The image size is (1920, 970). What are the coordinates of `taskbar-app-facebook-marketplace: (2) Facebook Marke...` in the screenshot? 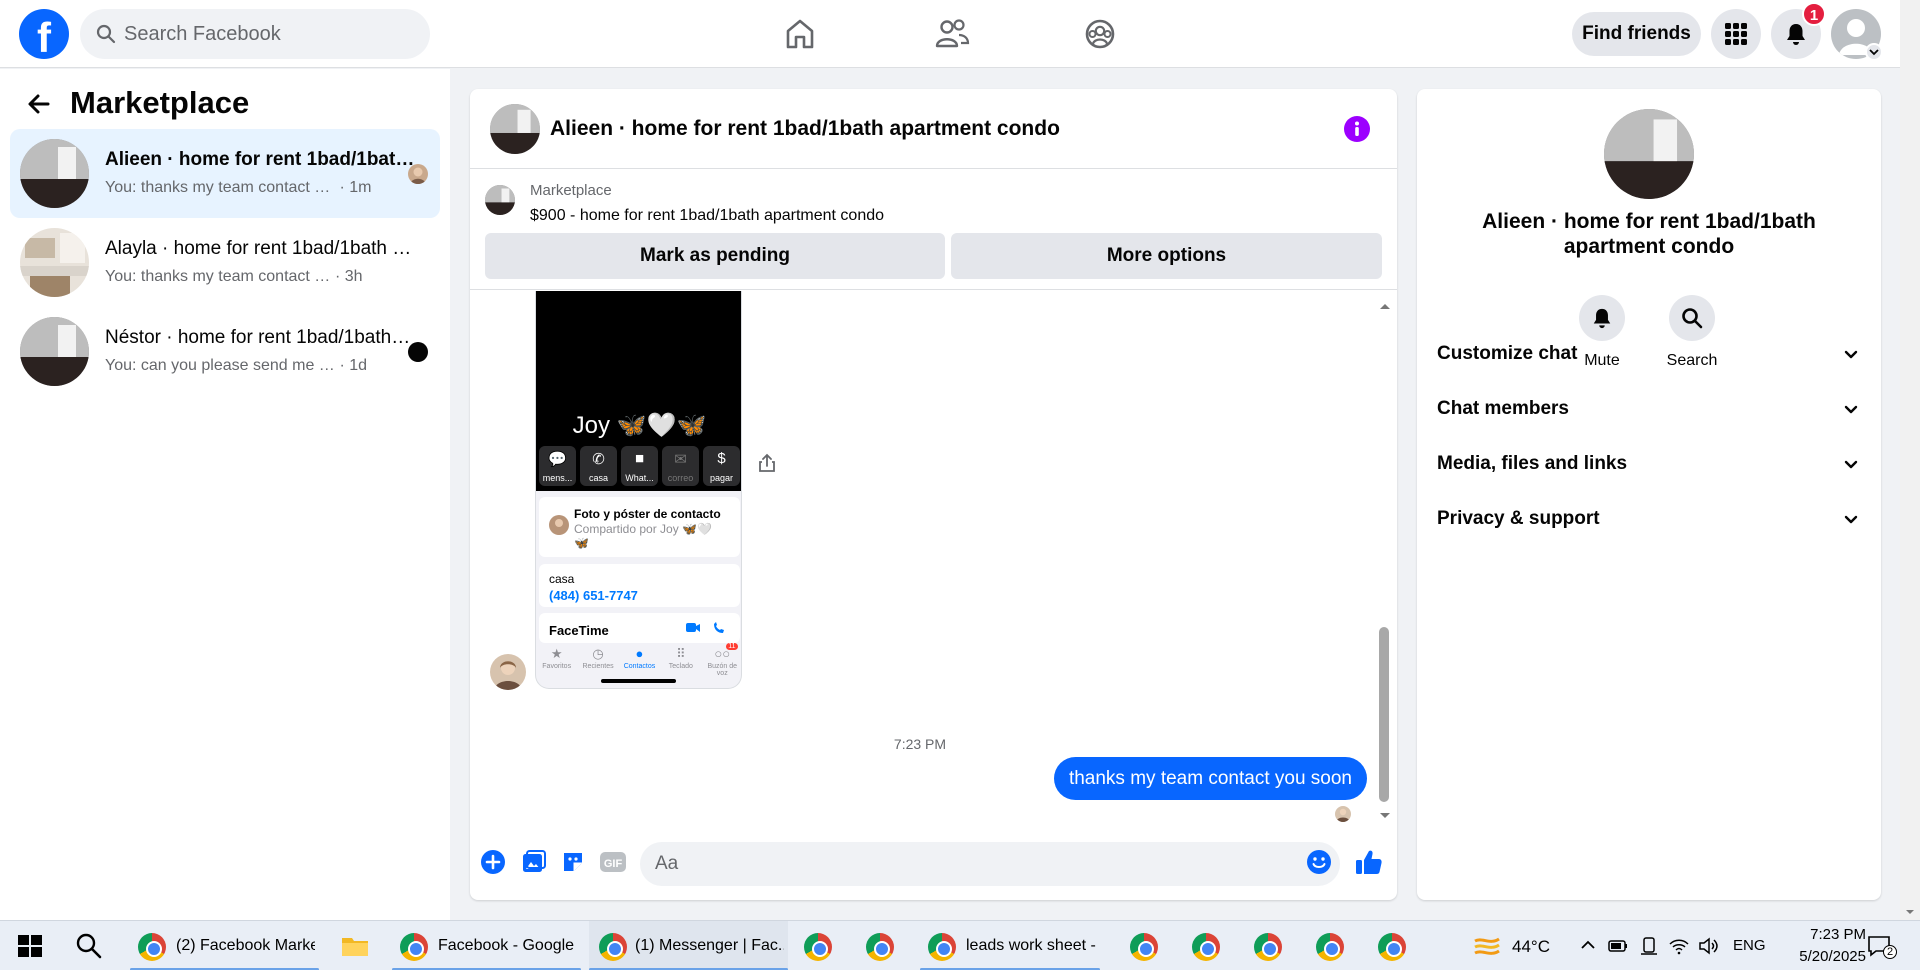 It's located at (224, 945).